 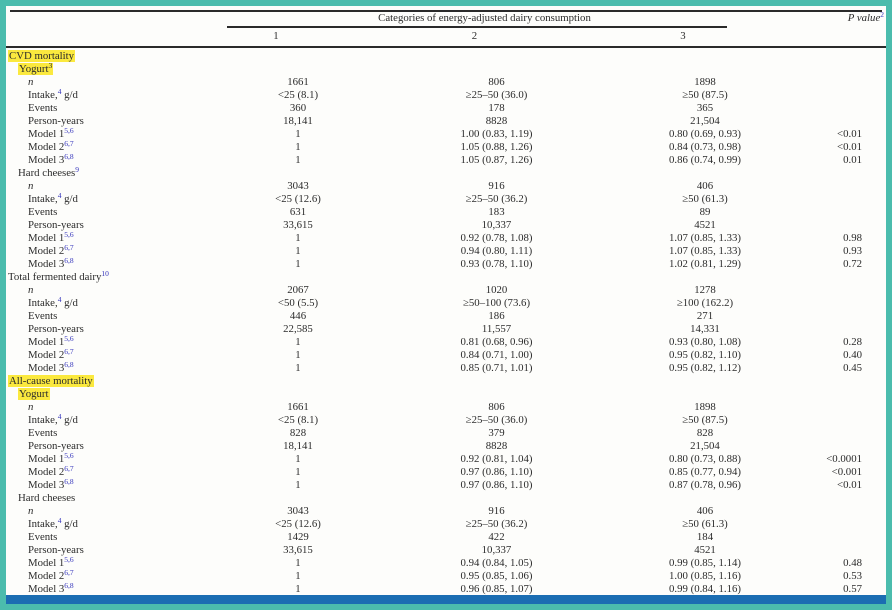 What do you see at coordinates (446, 446) in the screenshot?
I see `table-row: Person-years 18,141 8828 21,504` at bounding box center [446, 446].